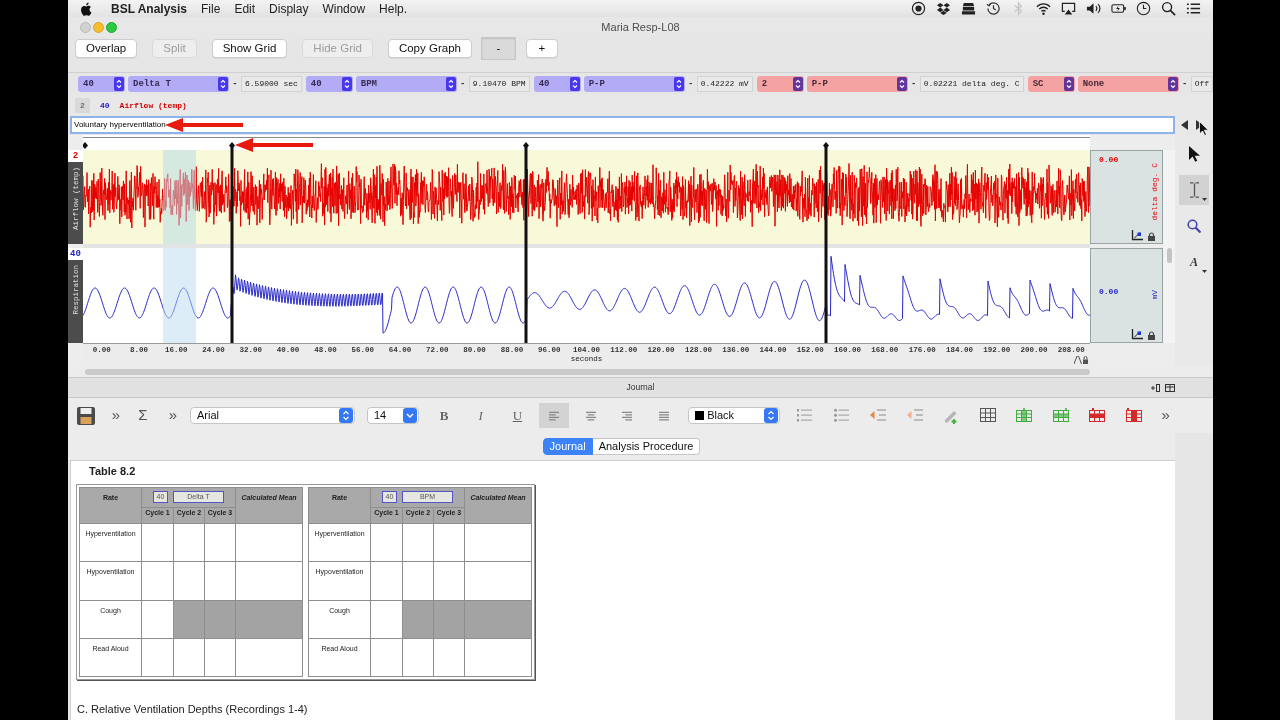 This screenshot has width=1280, height=720. I want to click on panel-title: Journal, so click(640, 387).